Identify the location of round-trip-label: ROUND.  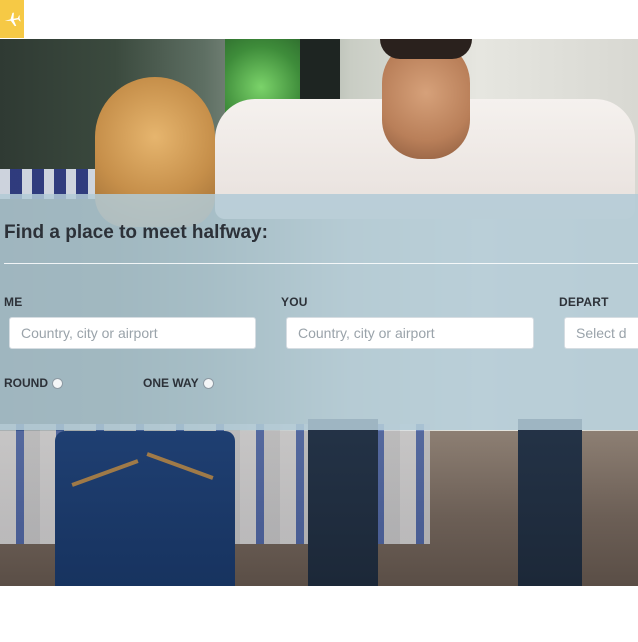
(26, 383).